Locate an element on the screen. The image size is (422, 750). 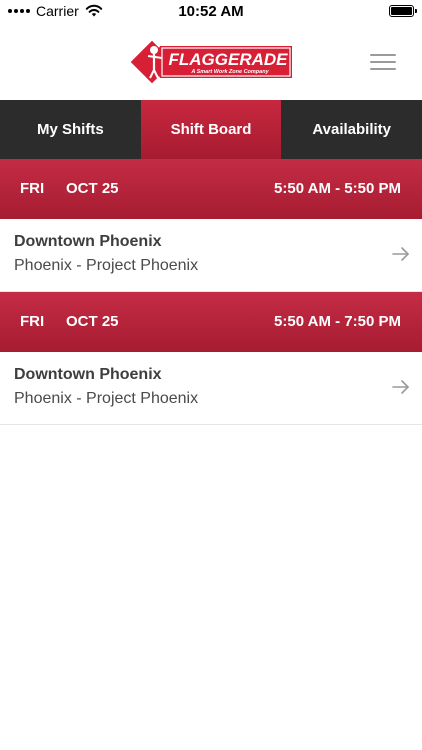
tab-bar: My Shifts Shift Board Availability is located at coordinates (211, 129).